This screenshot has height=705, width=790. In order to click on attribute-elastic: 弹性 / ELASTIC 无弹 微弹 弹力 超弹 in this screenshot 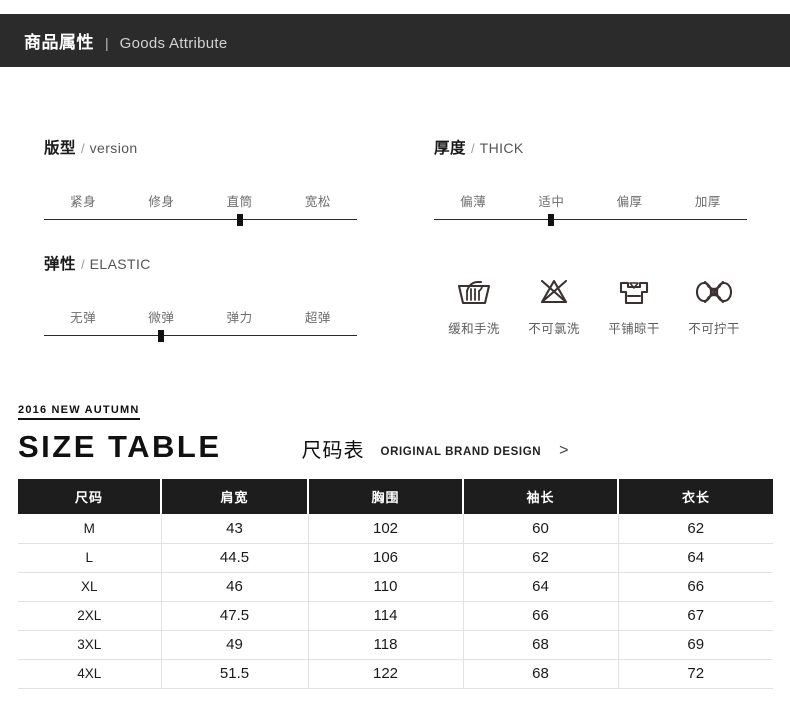, I will do `click(203, 297)`.